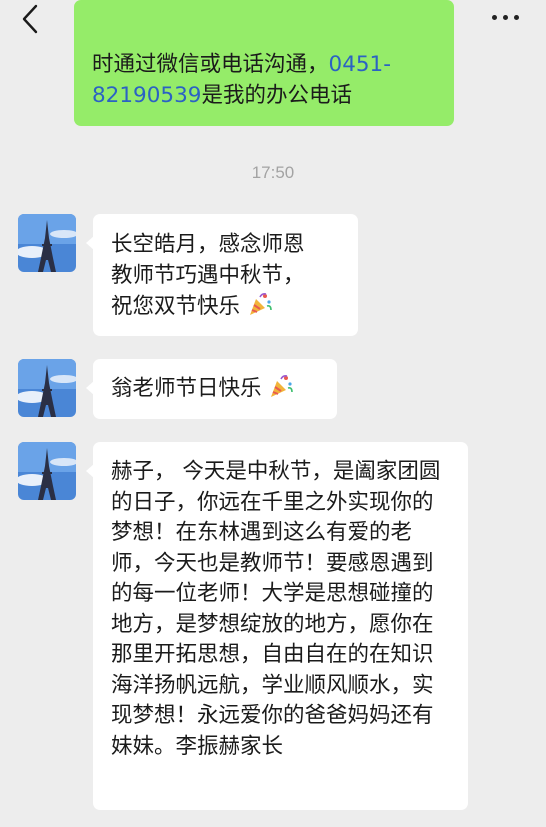  Describe the element at coordinates (176, 306) in the screenshot. I see `message-text: 祝您双节快乐` at that location.